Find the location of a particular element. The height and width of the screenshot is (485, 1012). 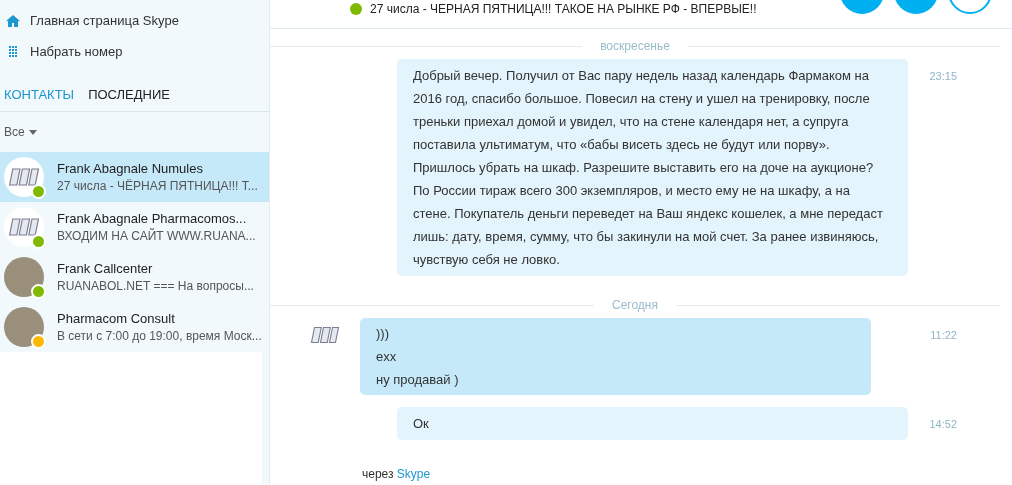

nav-label: Главная страница Skype is located at coordinates (104, 20).